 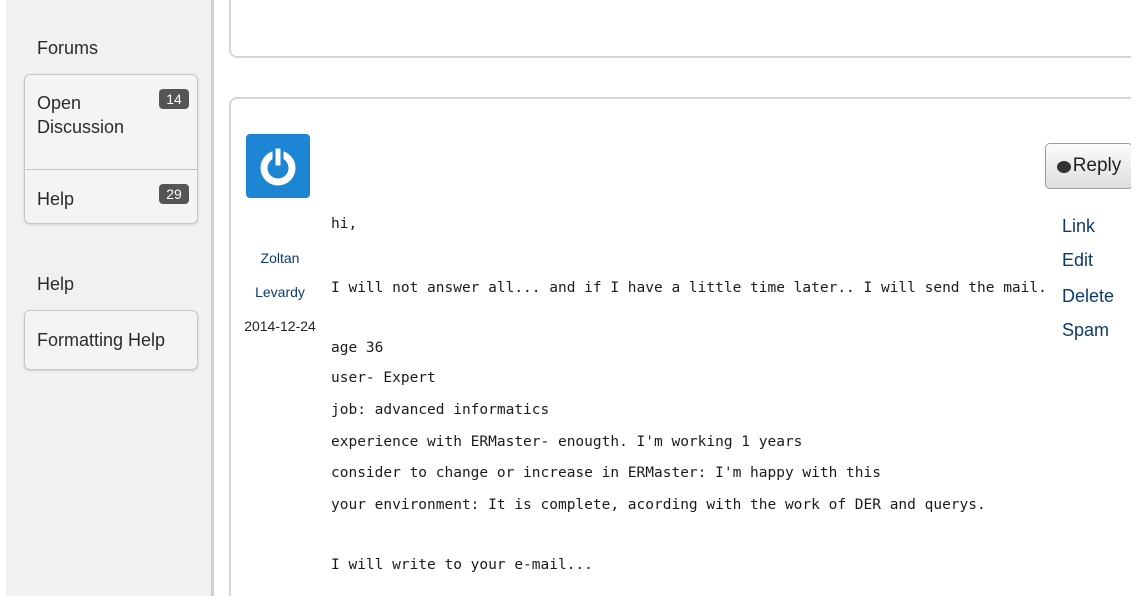 I want to click on help-heading: Help, so click(x=56, y=284).